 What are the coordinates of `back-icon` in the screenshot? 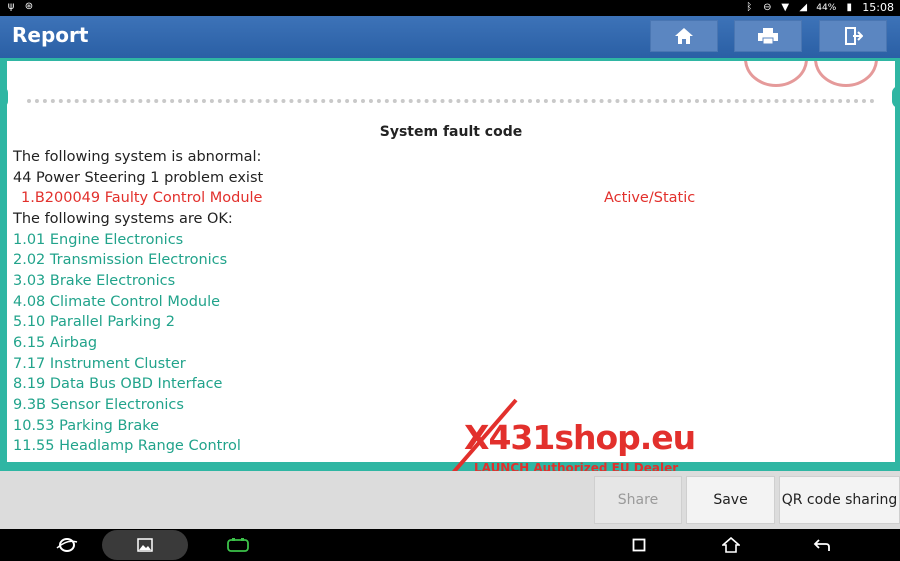 It's located at (822, 545).